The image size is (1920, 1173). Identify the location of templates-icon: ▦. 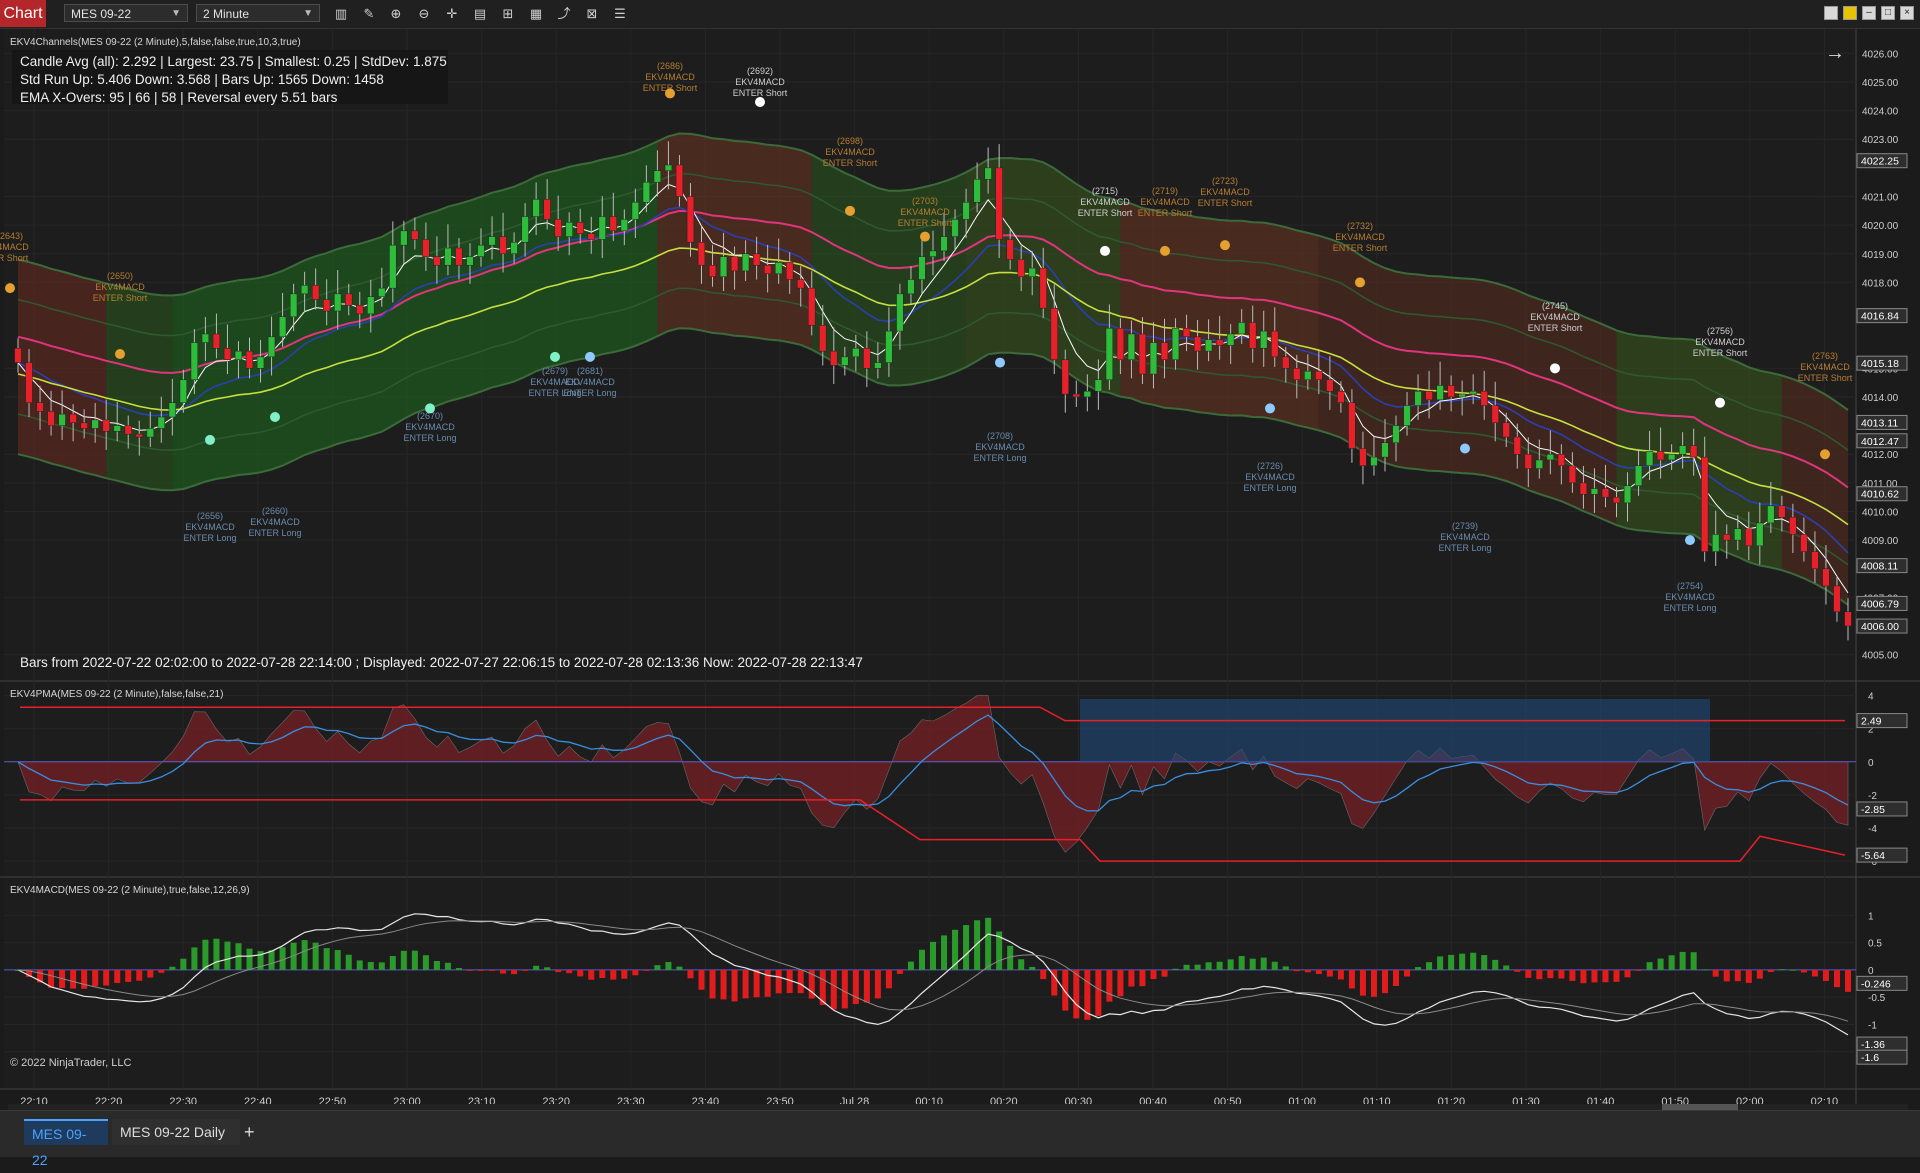
(536, 14).